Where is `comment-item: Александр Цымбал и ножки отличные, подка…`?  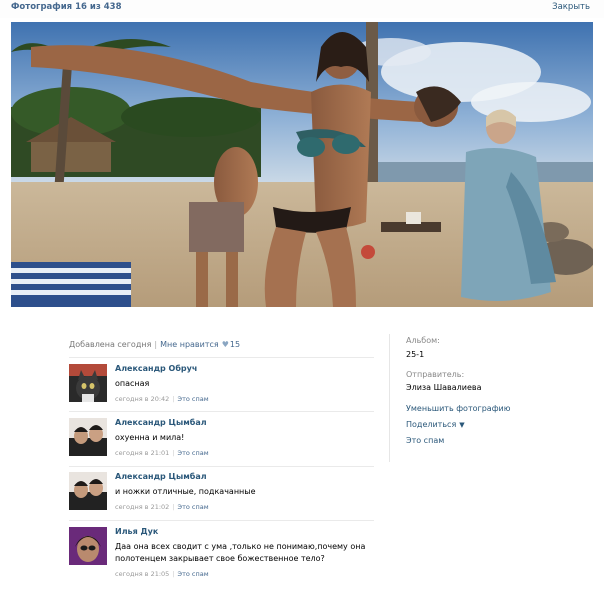
comment-item: Александр Цымбал и ножки отличные, подка… is located at coordinates (221, 499).